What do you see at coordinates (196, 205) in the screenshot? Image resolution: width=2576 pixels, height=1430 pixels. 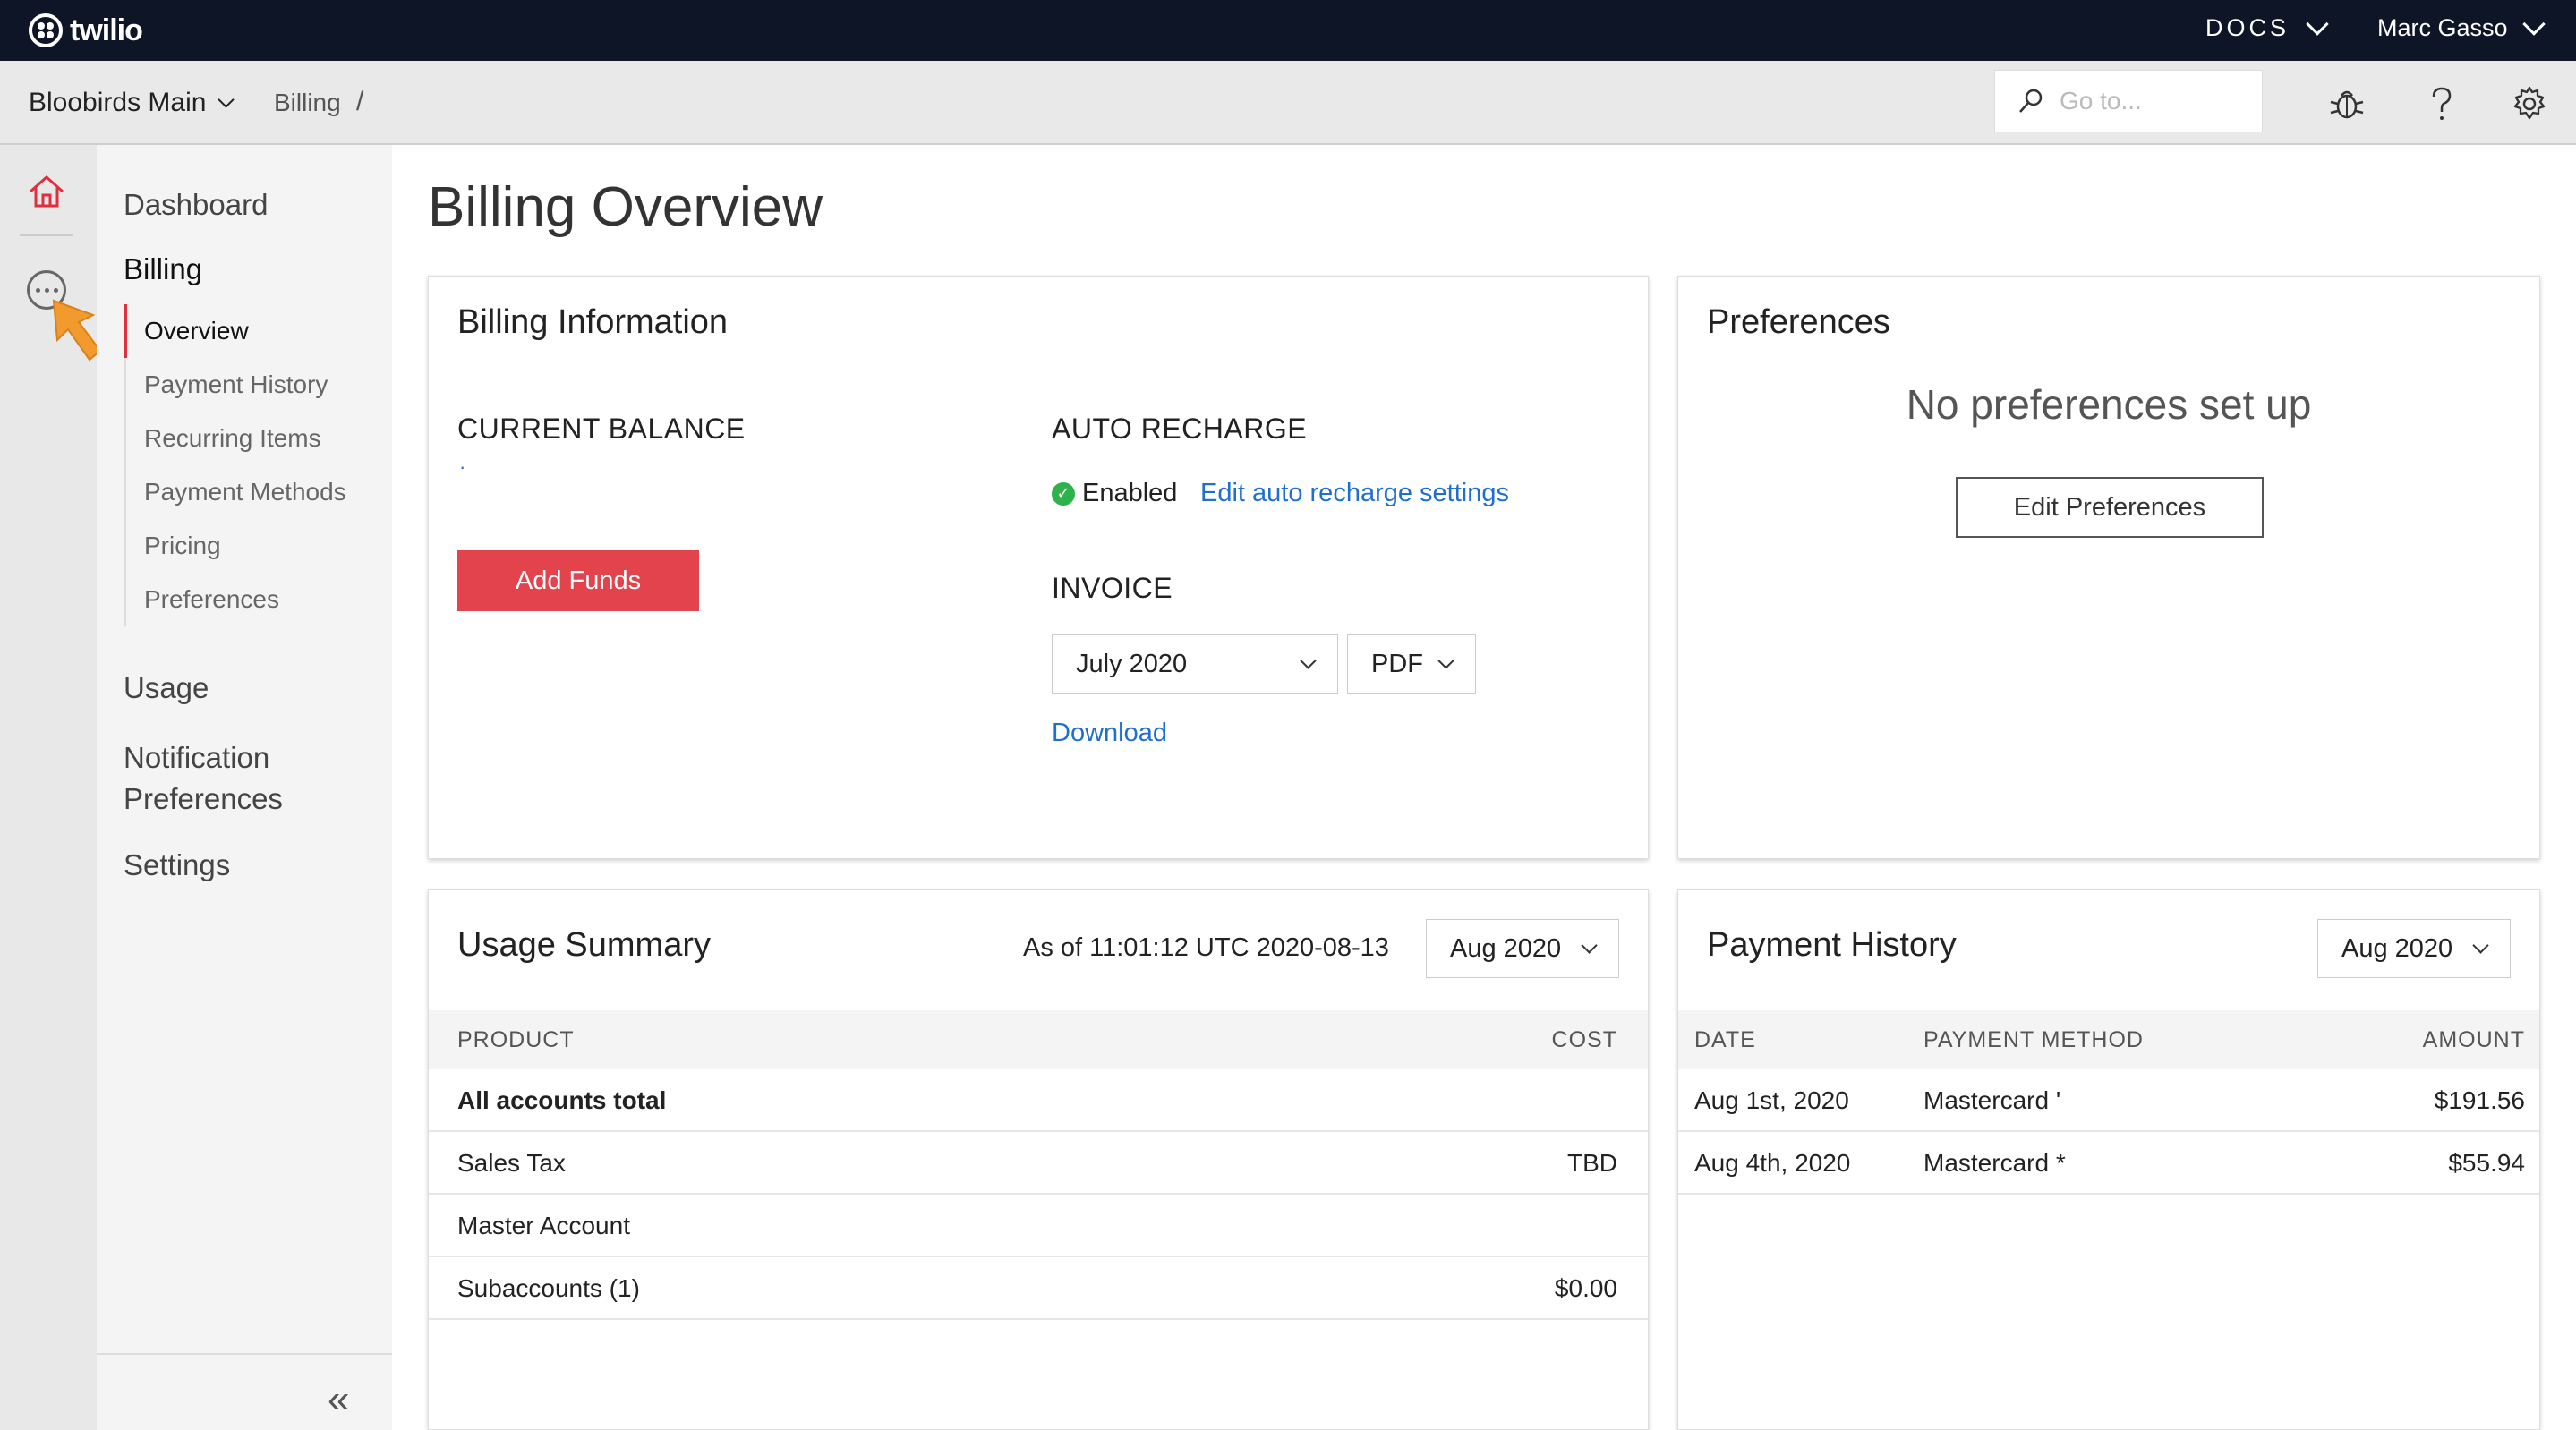 I see `sidebar-item-dashboard: Dashboard` at bounding box center [196, 205].